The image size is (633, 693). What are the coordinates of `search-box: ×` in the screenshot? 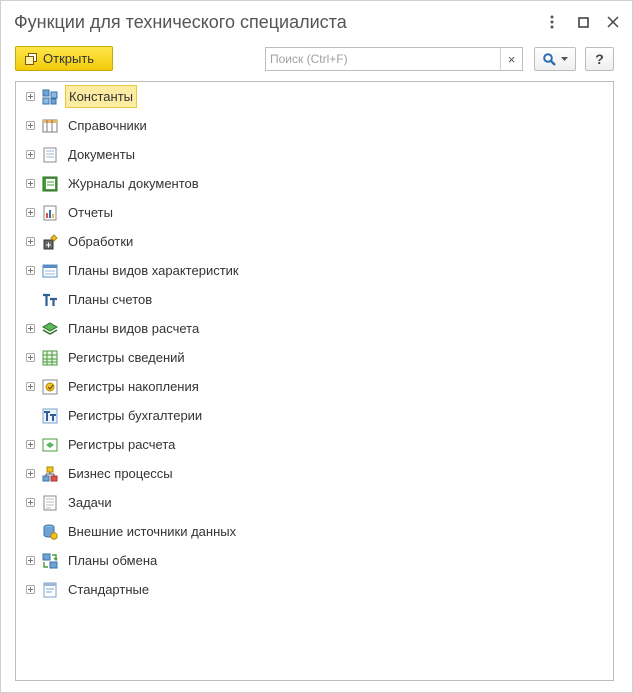 It's located at (394, 59).